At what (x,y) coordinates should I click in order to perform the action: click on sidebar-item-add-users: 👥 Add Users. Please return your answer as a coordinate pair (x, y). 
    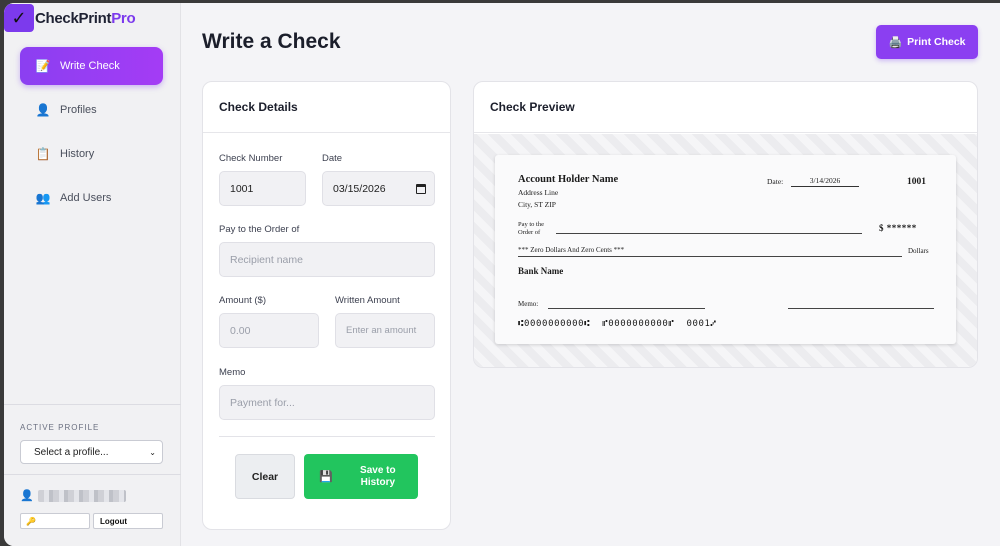
    Looking at the image, I should click on (91, 198).